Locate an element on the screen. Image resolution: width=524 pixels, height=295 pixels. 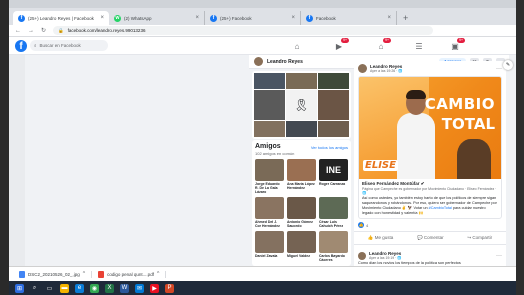
like-button: 👍 Me gusta is located at coordinates (380, 238).